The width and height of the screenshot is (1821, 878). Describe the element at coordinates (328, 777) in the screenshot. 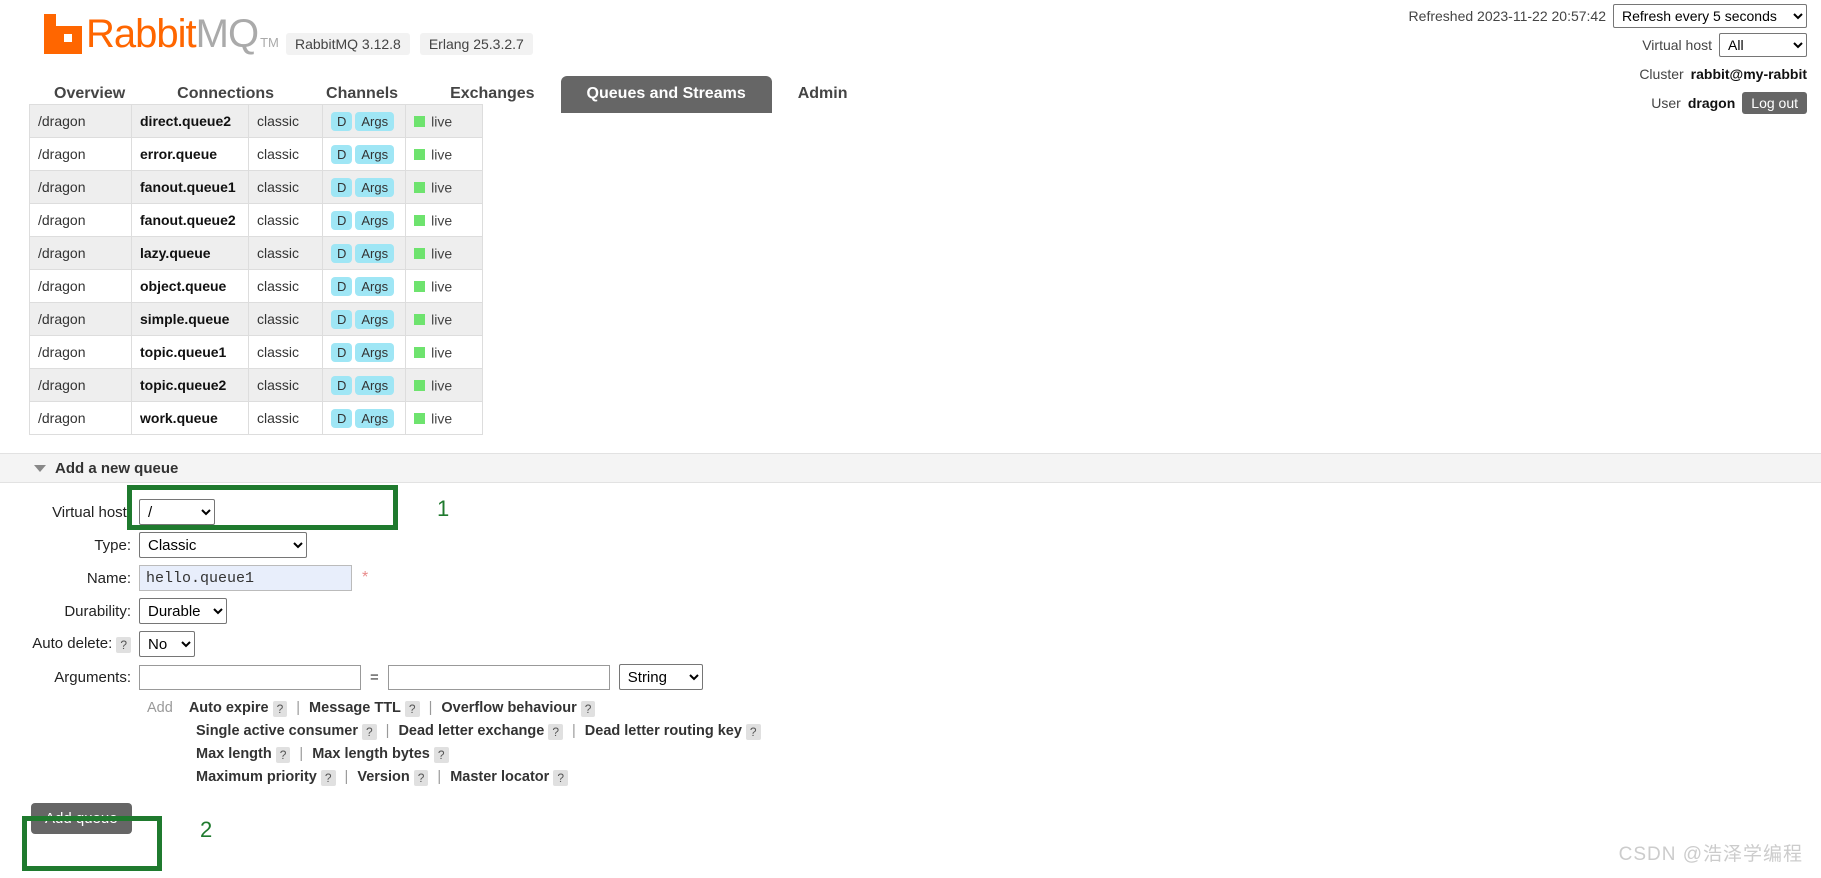

I see `help-icon-maximum-priority: ?` at that location.